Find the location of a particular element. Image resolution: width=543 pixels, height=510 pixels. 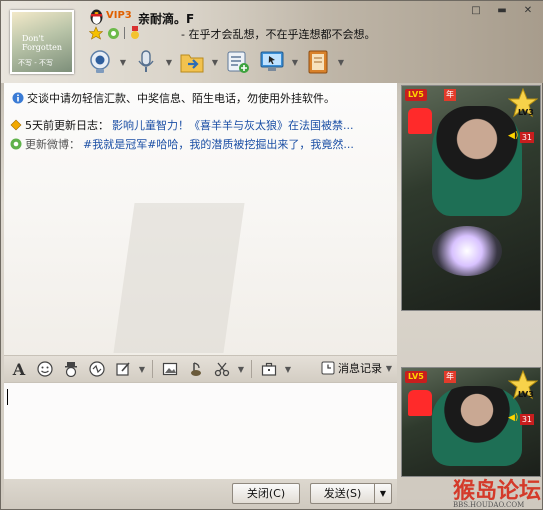

microphone-icon is located at coordinates (146, 61).